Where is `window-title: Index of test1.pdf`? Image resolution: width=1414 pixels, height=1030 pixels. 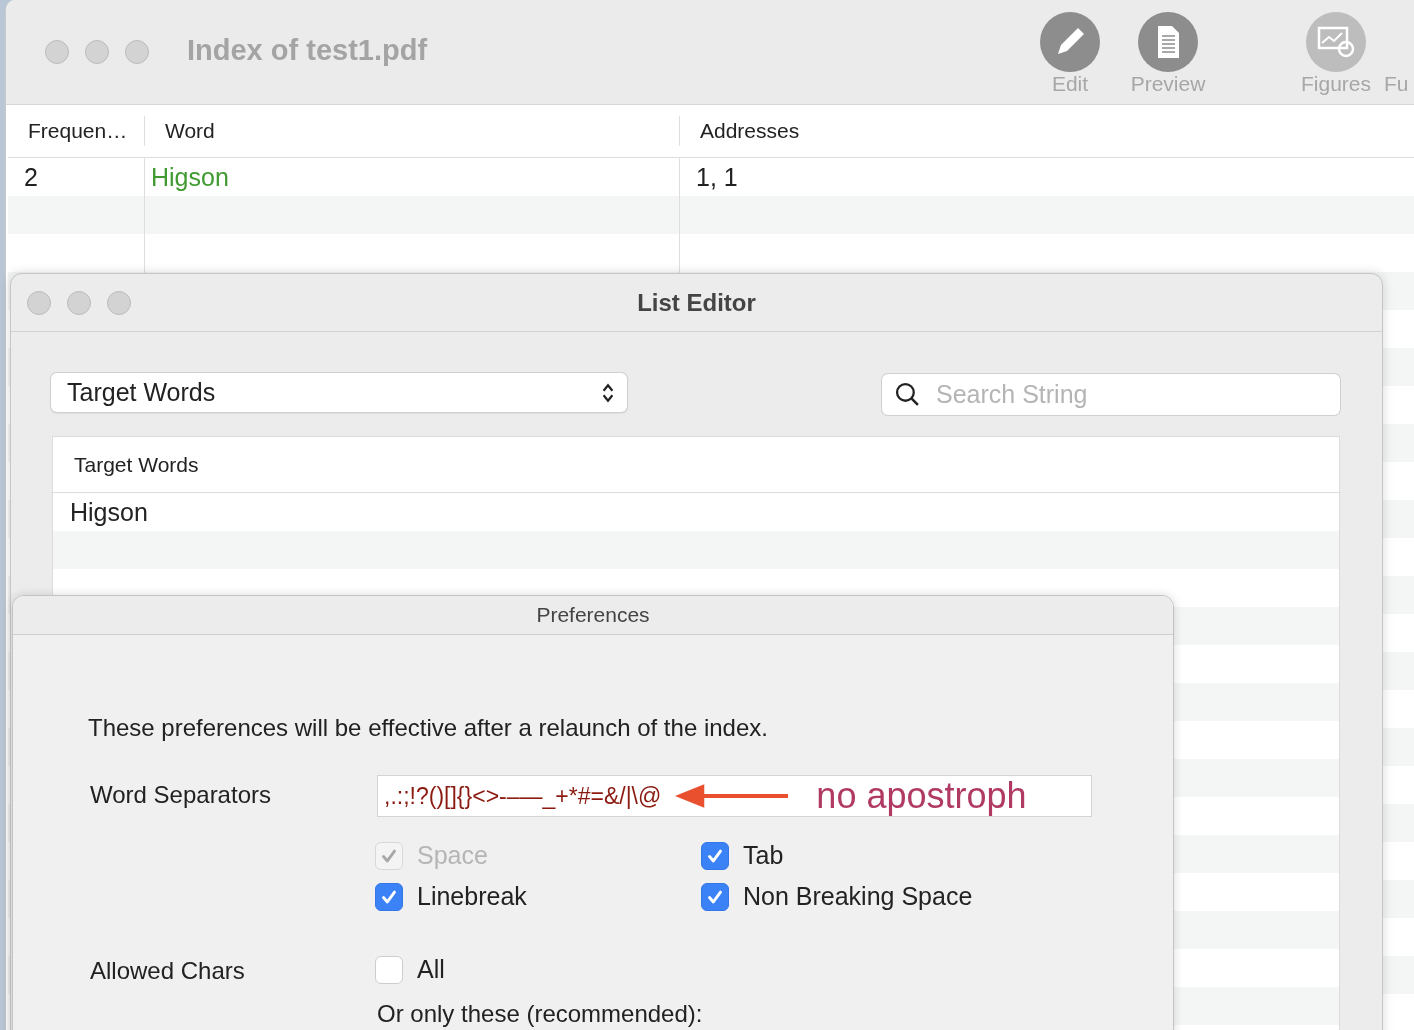 window-title: Index of test1.pdf is located at coordinates (307, 50).